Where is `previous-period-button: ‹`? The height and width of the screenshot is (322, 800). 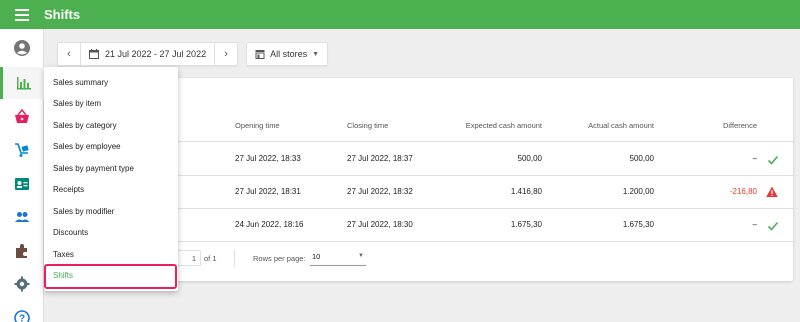
previous-period-button: ‹ is located at coordinates (69, 54).